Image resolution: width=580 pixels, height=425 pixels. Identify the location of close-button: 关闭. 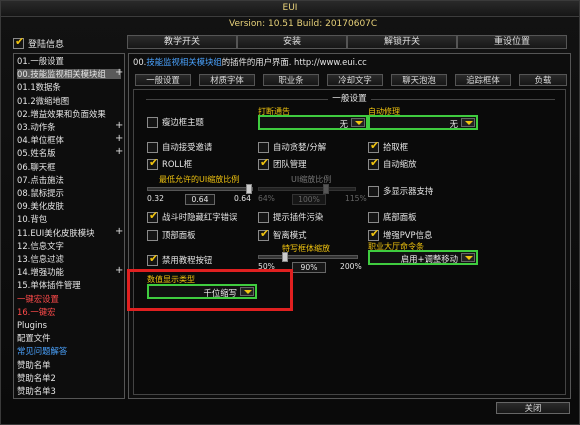
(533, 408).